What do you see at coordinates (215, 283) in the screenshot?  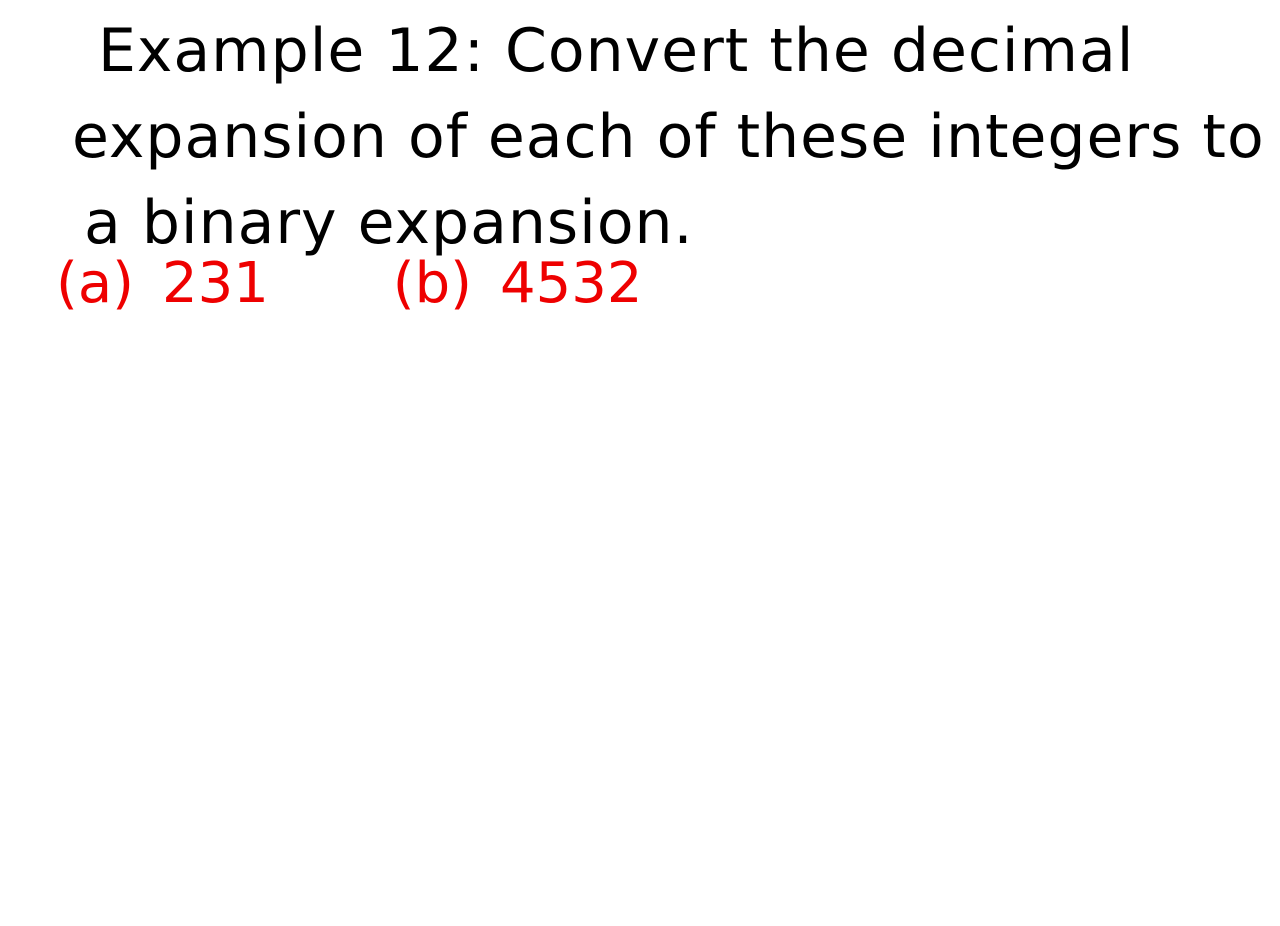 I see `part-a-value: 231` at bounding box center [215, 283].